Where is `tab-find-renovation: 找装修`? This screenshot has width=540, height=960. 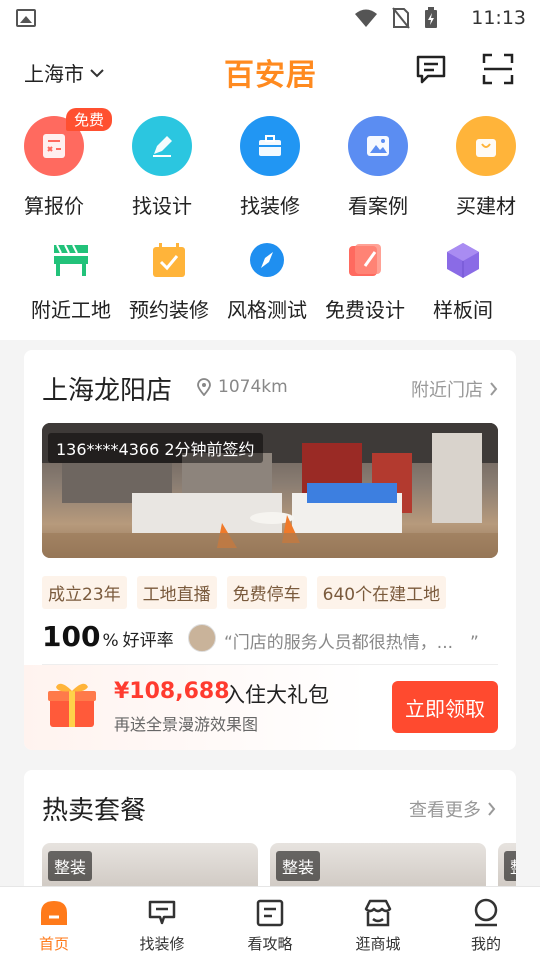 tab-find-renovation: 找装修 is located at coordinates (162, 923).